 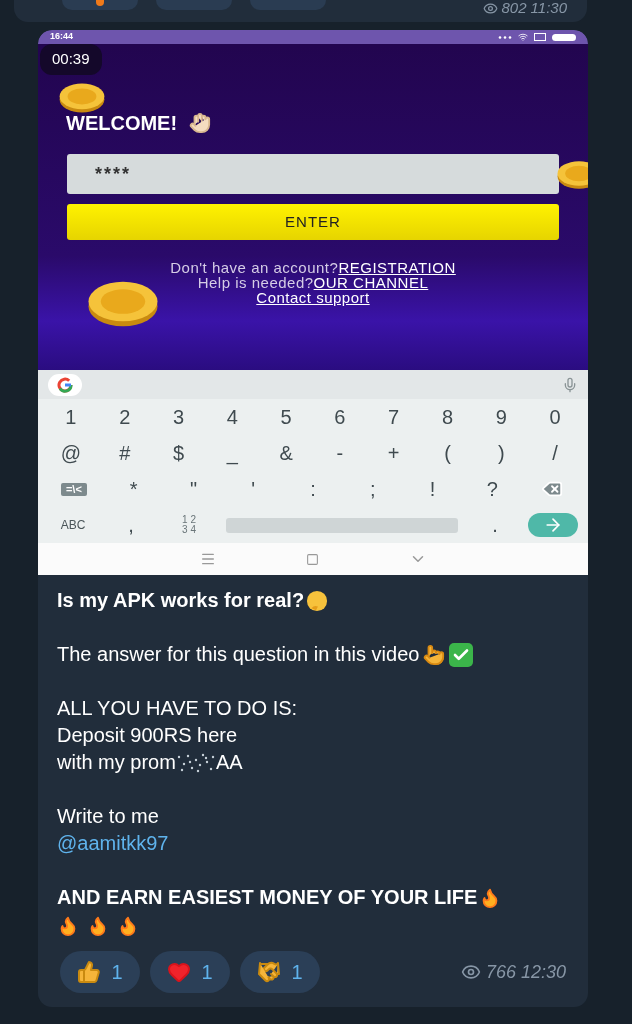 What do you see at coordinates (89, 972) in the screenshot?
I see `thumbs-up-icon` at bounding box center [89, 972].